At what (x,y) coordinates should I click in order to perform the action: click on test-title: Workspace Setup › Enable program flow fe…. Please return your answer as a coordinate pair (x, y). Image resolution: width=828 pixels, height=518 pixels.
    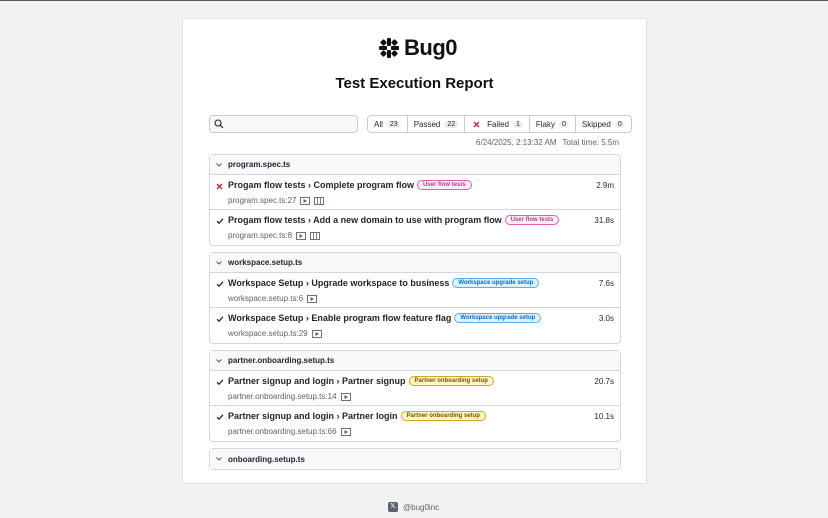
    Looking at the image, I should click on (339, 318).